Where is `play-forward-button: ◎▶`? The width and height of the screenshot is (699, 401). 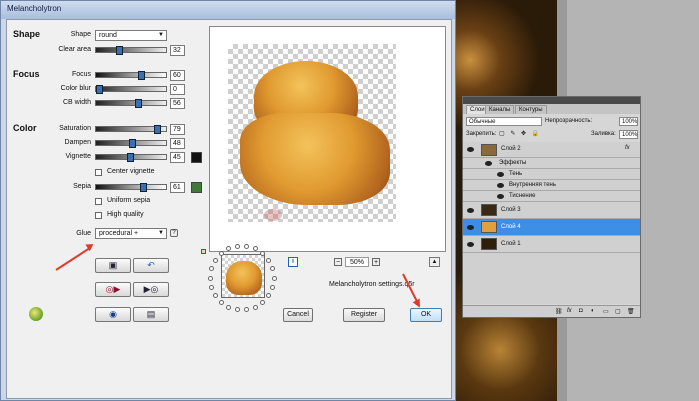 play-forward-button: ◎▶ is located at coordinates (113, 289).